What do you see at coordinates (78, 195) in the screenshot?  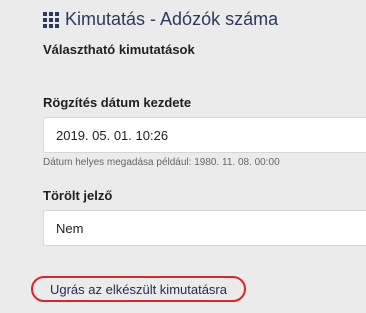 I see `deleted-flag-label: Törölt jelző` at bounding box center [78, 195].